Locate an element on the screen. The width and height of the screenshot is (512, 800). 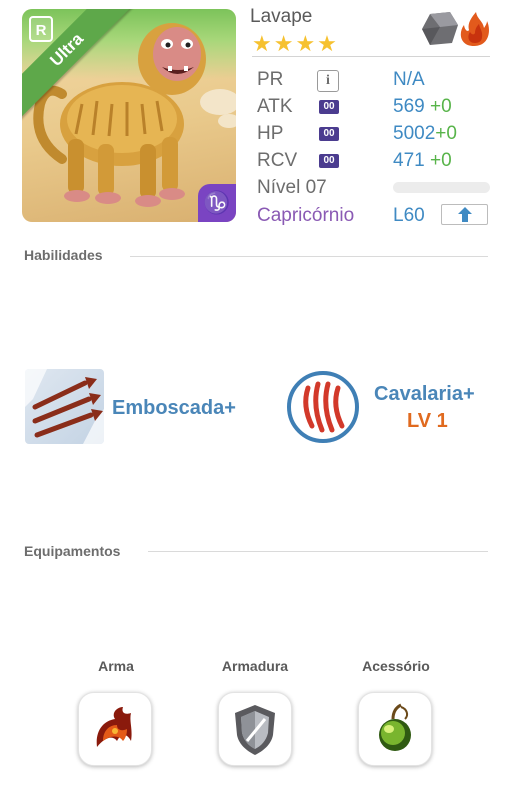
rank-badge: R is located at coordinates (41, 29).